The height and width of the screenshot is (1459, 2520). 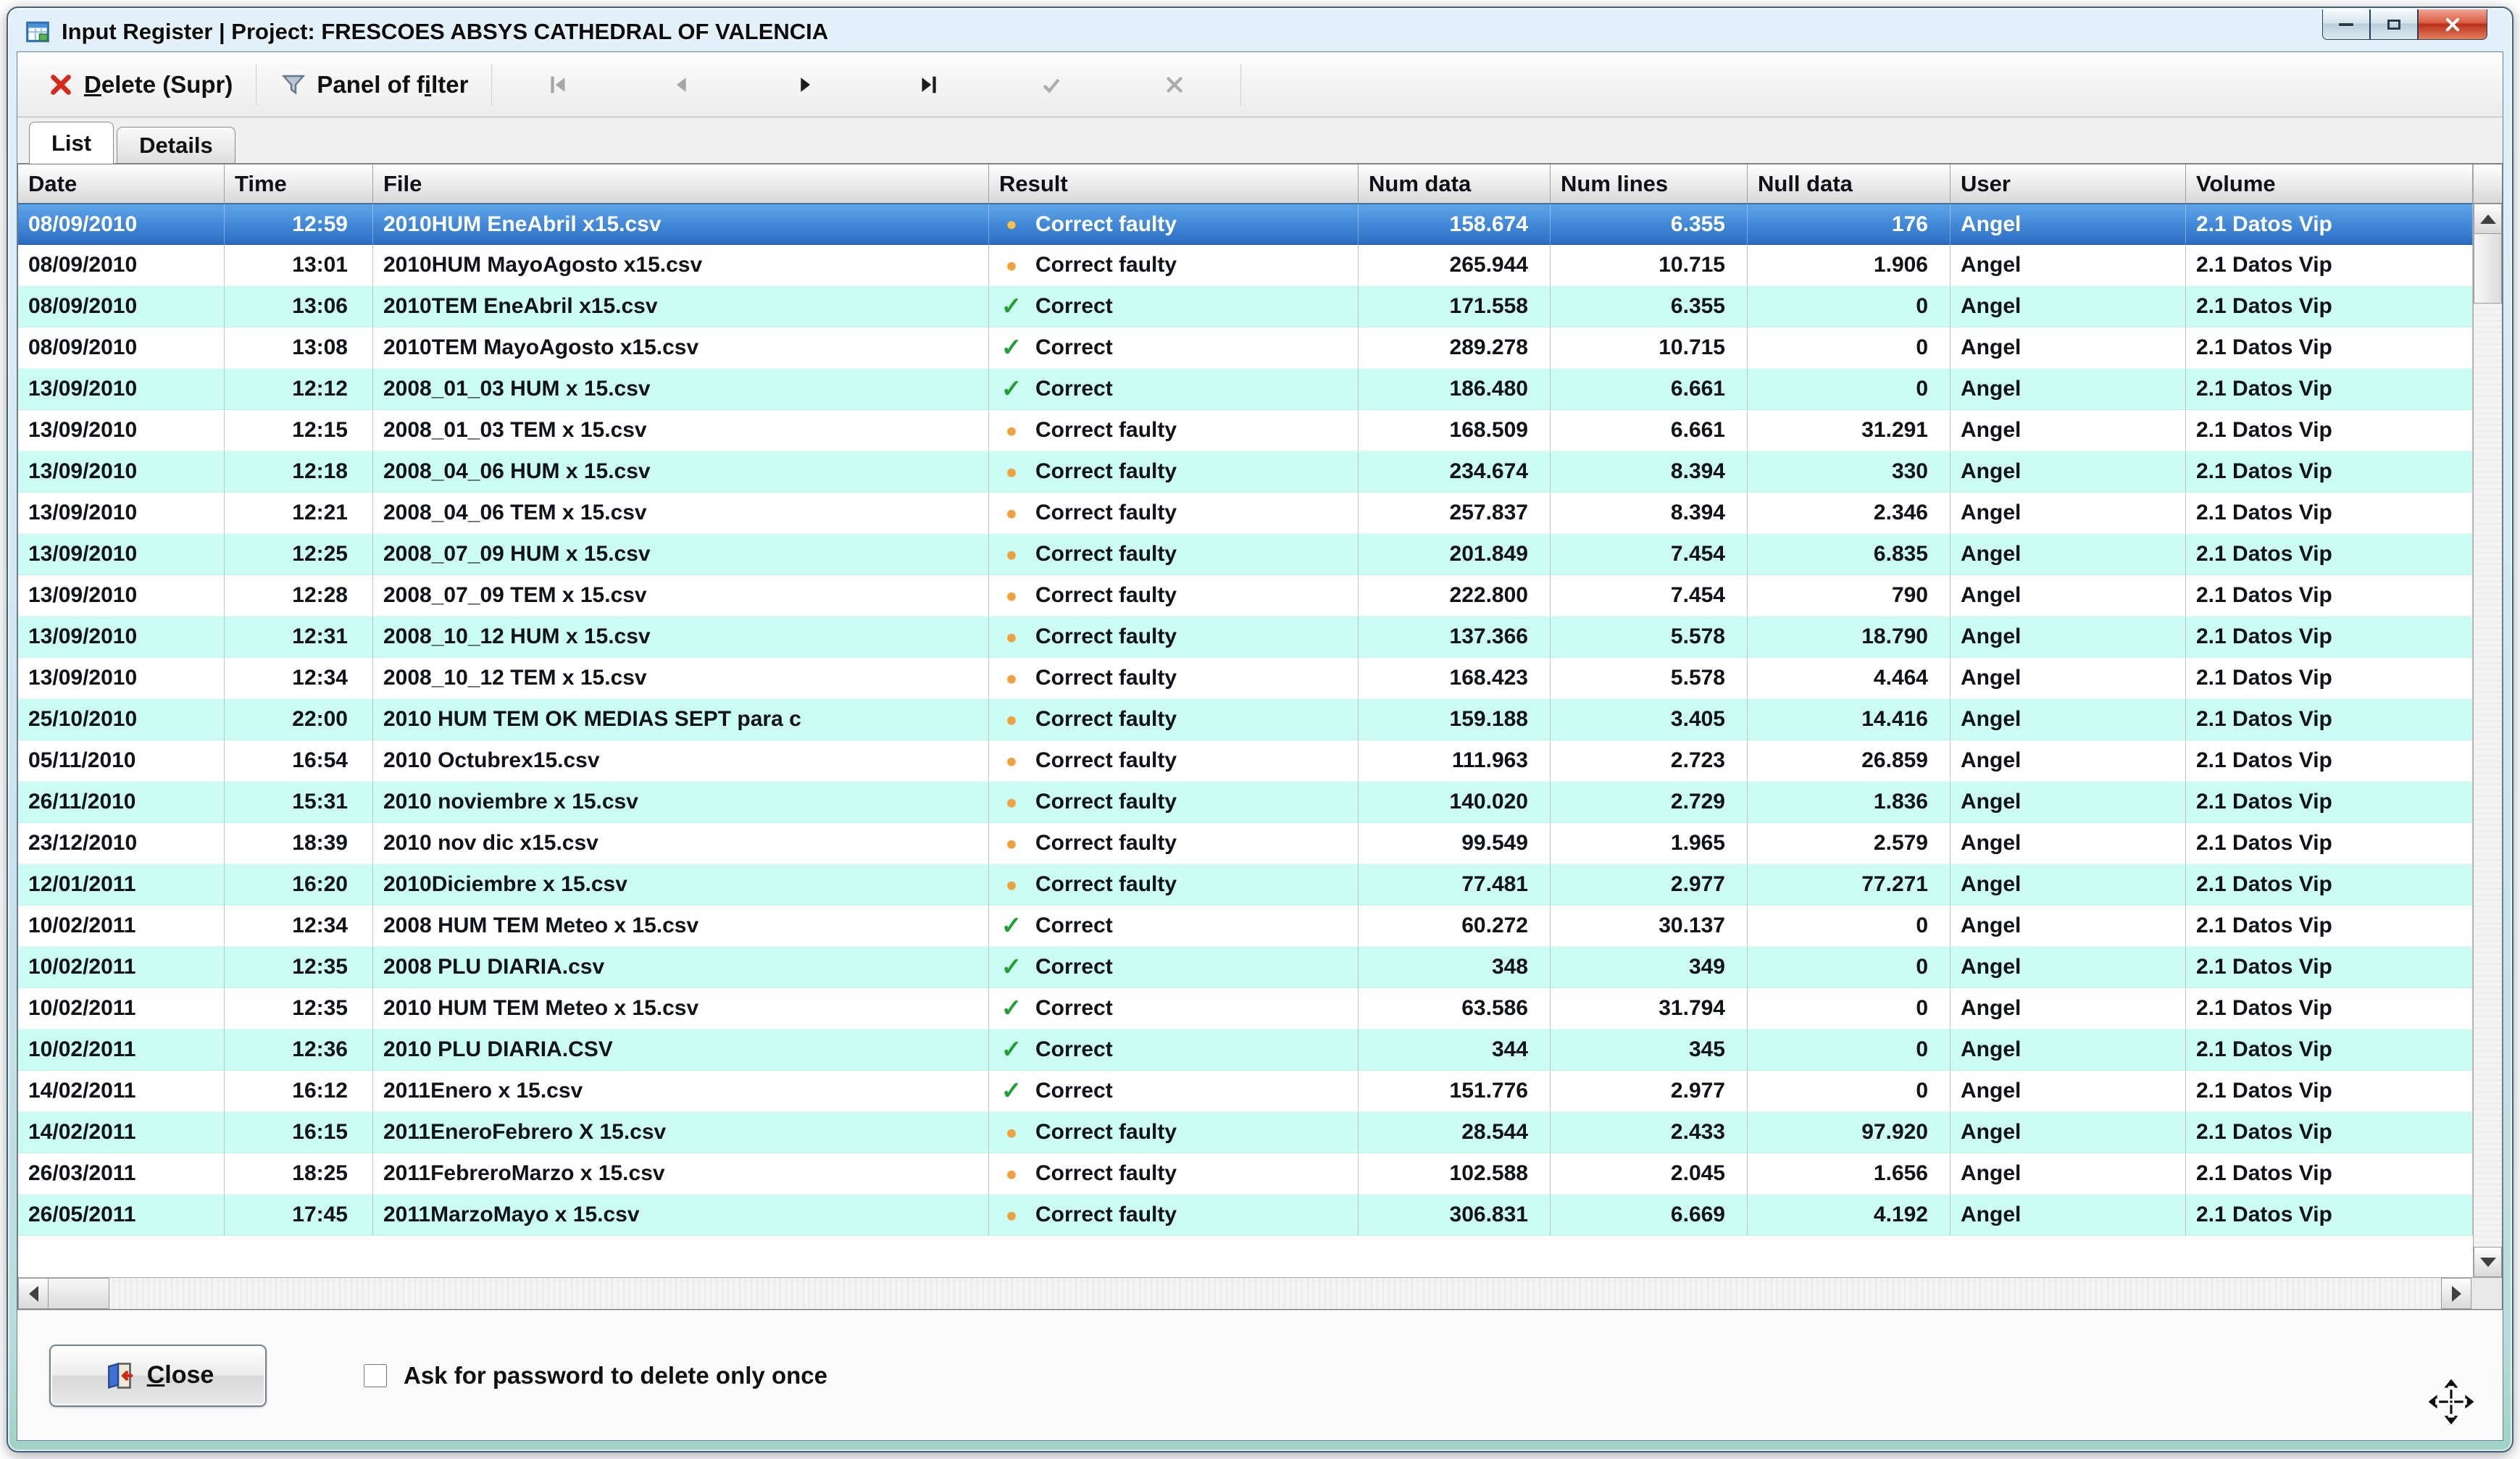 I want to click on cell-file: 2011EneroFebrero X 15.csv, so click(x=681, y=1132).